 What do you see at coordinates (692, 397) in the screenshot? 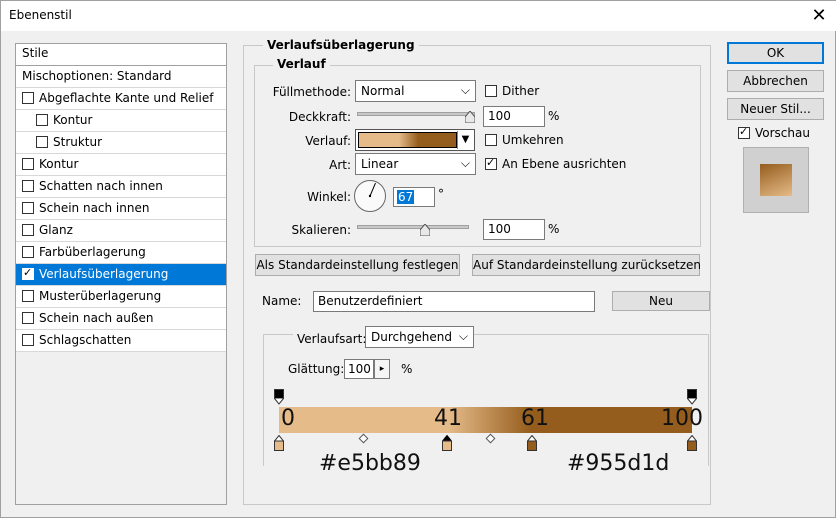
I see `opacity-stop-right` at bounding box center [692, 397].